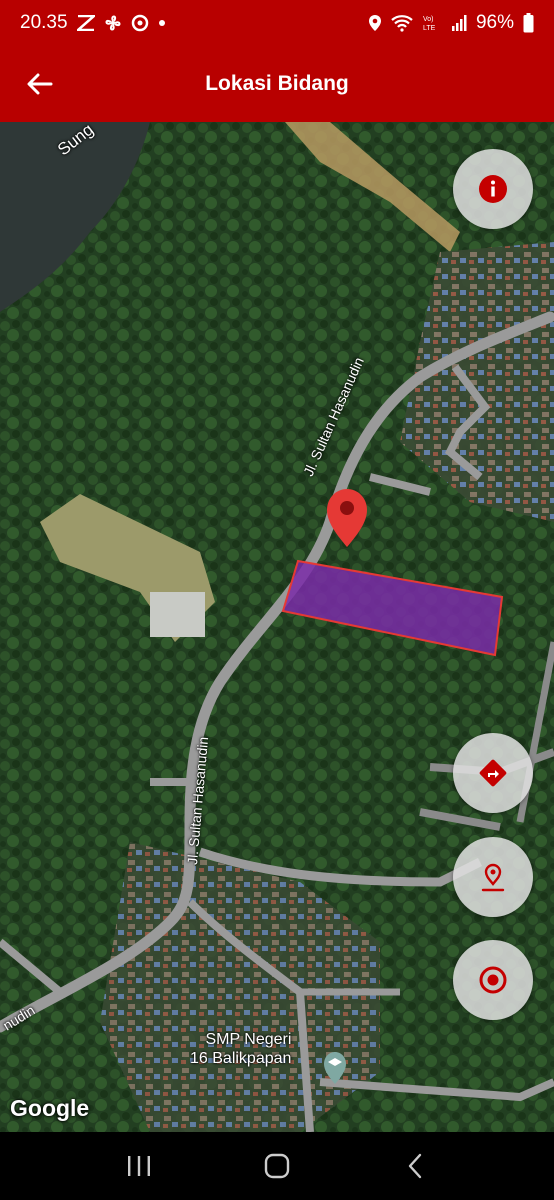 The image size is (554, 1200). I want to click on poi-label-line1: SMP Negeri, so click(248, 1039).